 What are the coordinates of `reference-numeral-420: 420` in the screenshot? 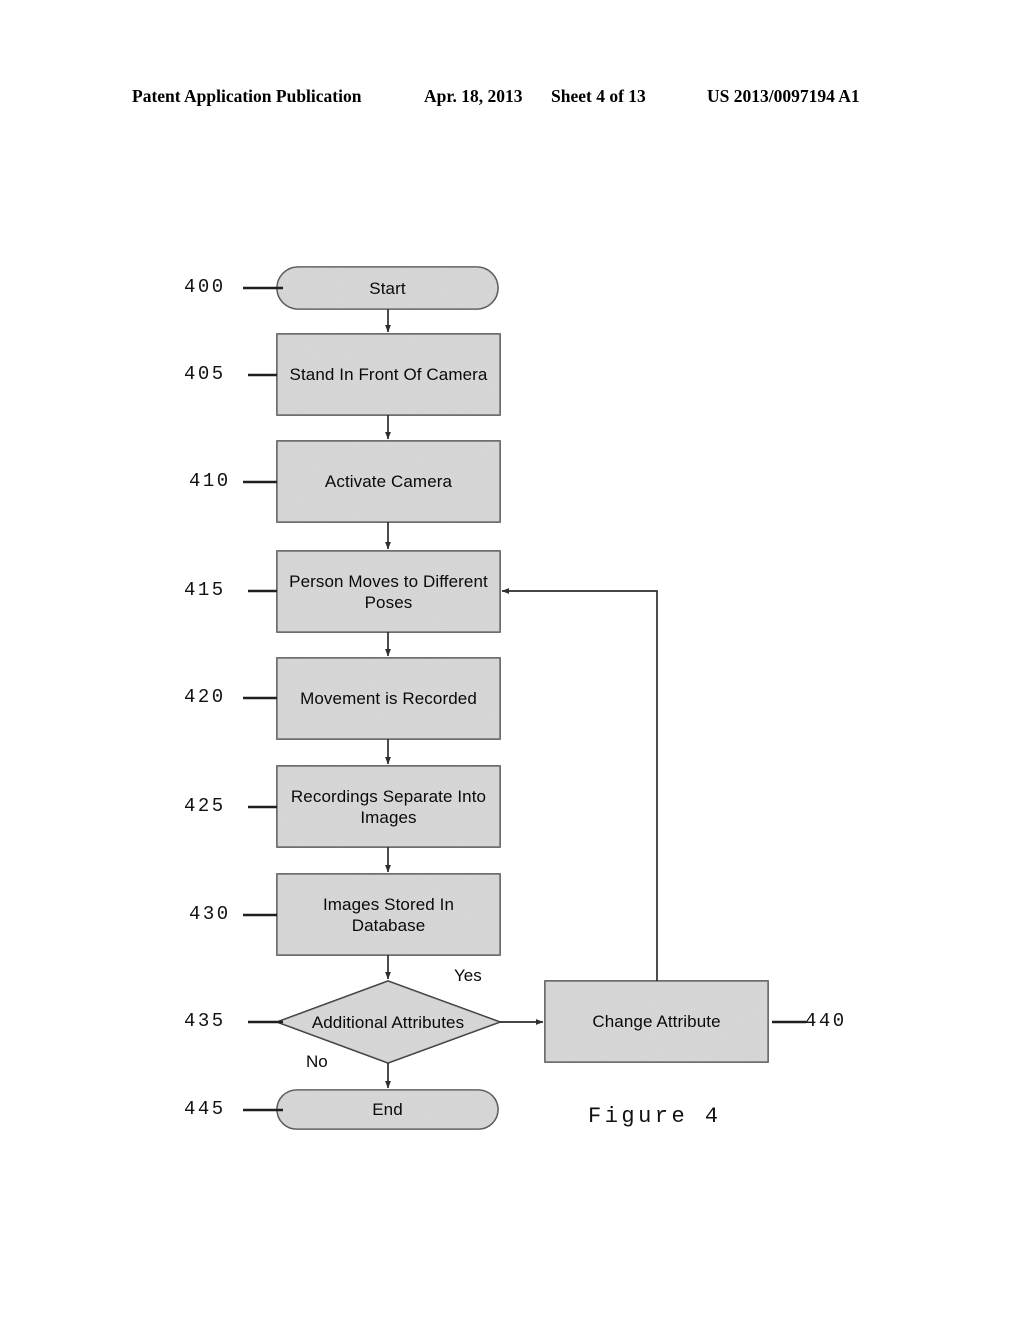 It's located at (205, 697).